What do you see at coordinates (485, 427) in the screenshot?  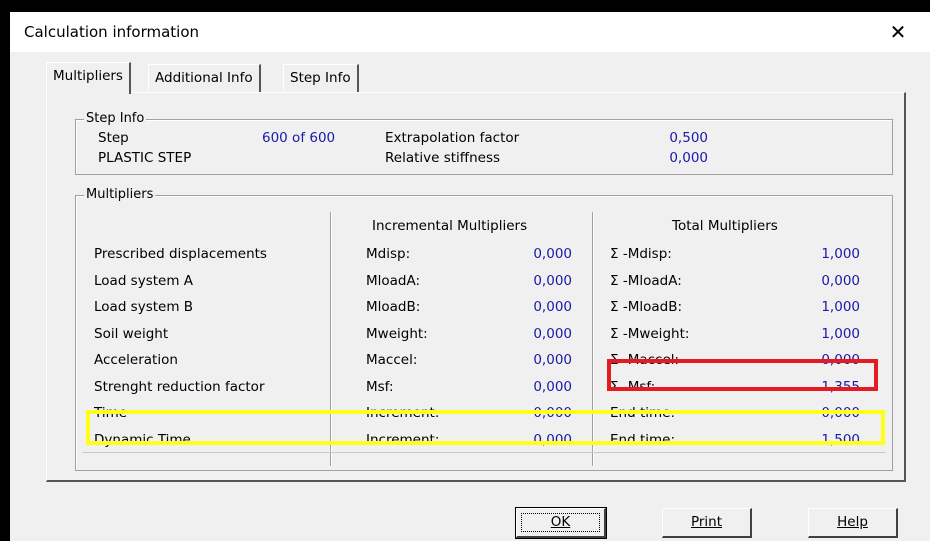 I see `dynamic-time-highlight-box` at bounding box center [485, 427].